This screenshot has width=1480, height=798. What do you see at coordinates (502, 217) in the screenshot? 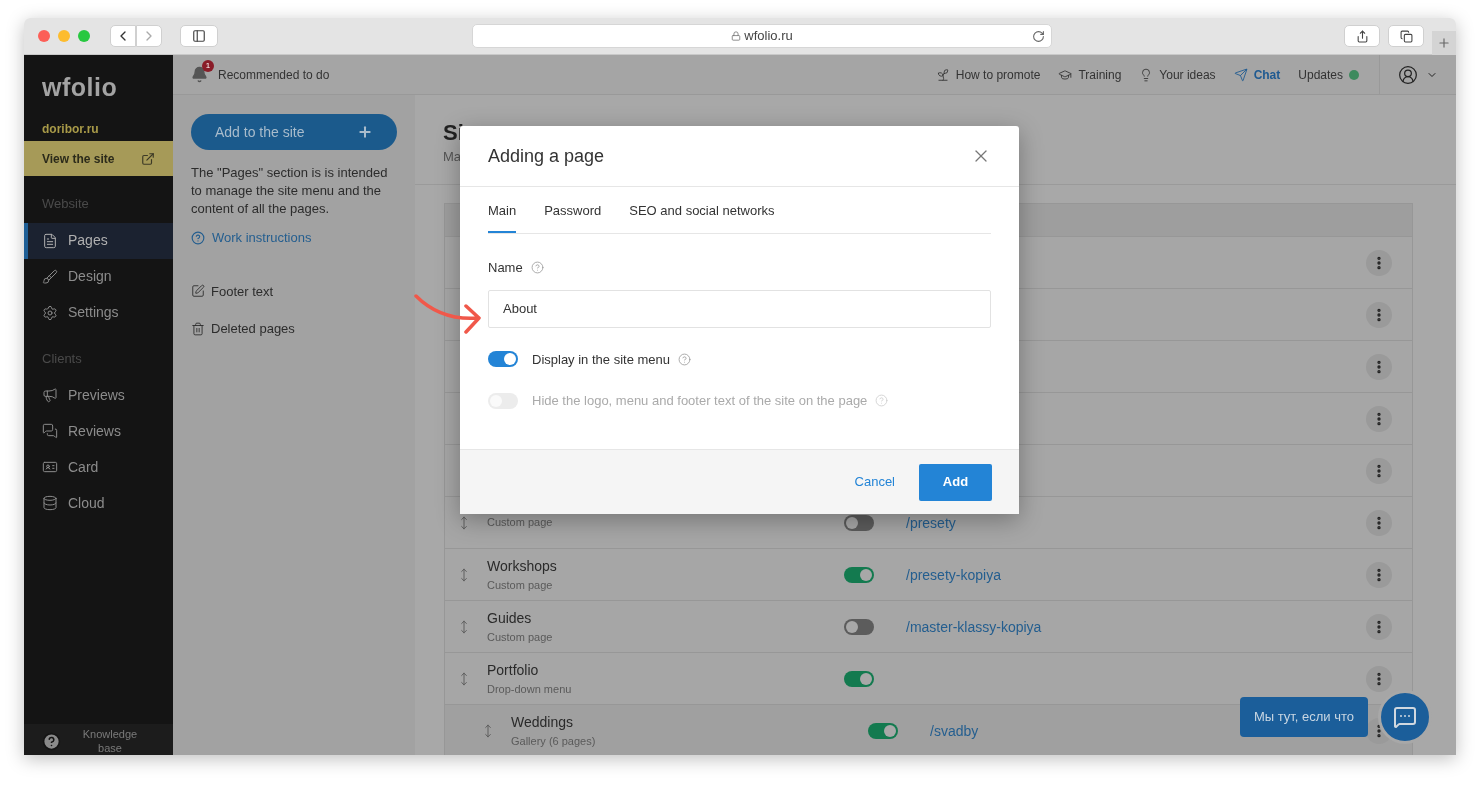
I see `tab: Main` at bounding box center [502, 217].